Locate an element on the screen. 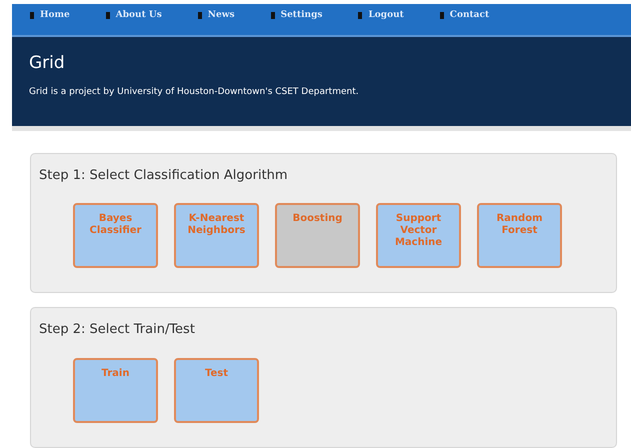  option-button: Support Vector Machine is located at coordinates (418, 235).